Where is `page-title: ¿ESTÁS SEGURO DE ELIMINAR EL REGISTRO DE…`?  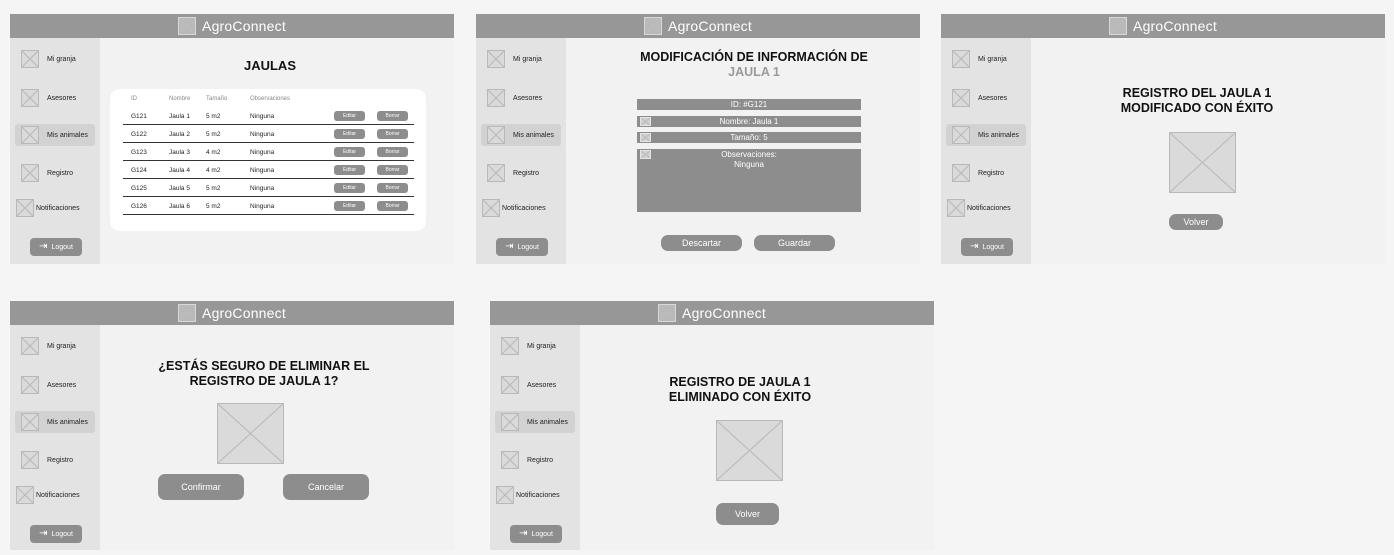
page-title: ¿ESTÁS SEGURO DE ELIMINAR EL REGISTRO DE… is located at coordinates (264, 374).